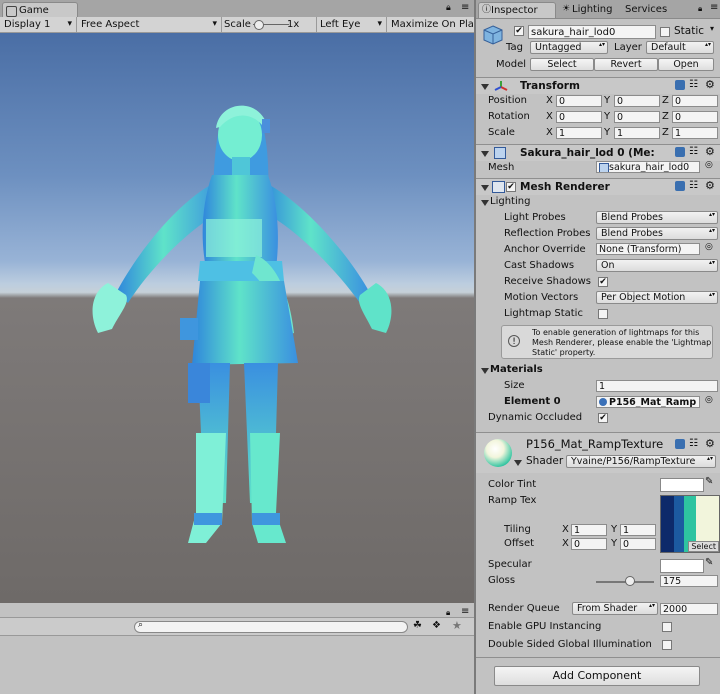 This screenshot has height=694, width=720. What do you see at coordinates (657, 233) in the screenshot?
I see `reflection-probes-dropdown: Blend Probes` at bounding box center [657, 233].